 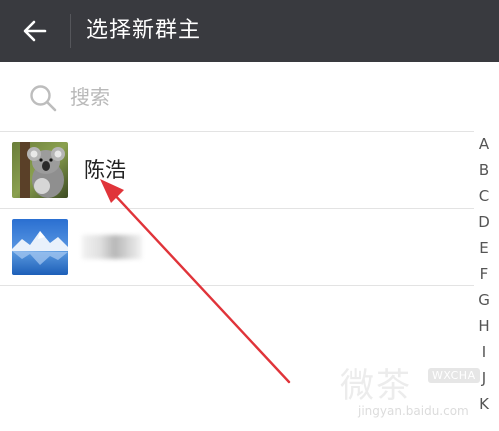 What do you see at coordinates (484, 144) in the screenshot?
I see `index-letter: A` at bounding box center [484, 144].